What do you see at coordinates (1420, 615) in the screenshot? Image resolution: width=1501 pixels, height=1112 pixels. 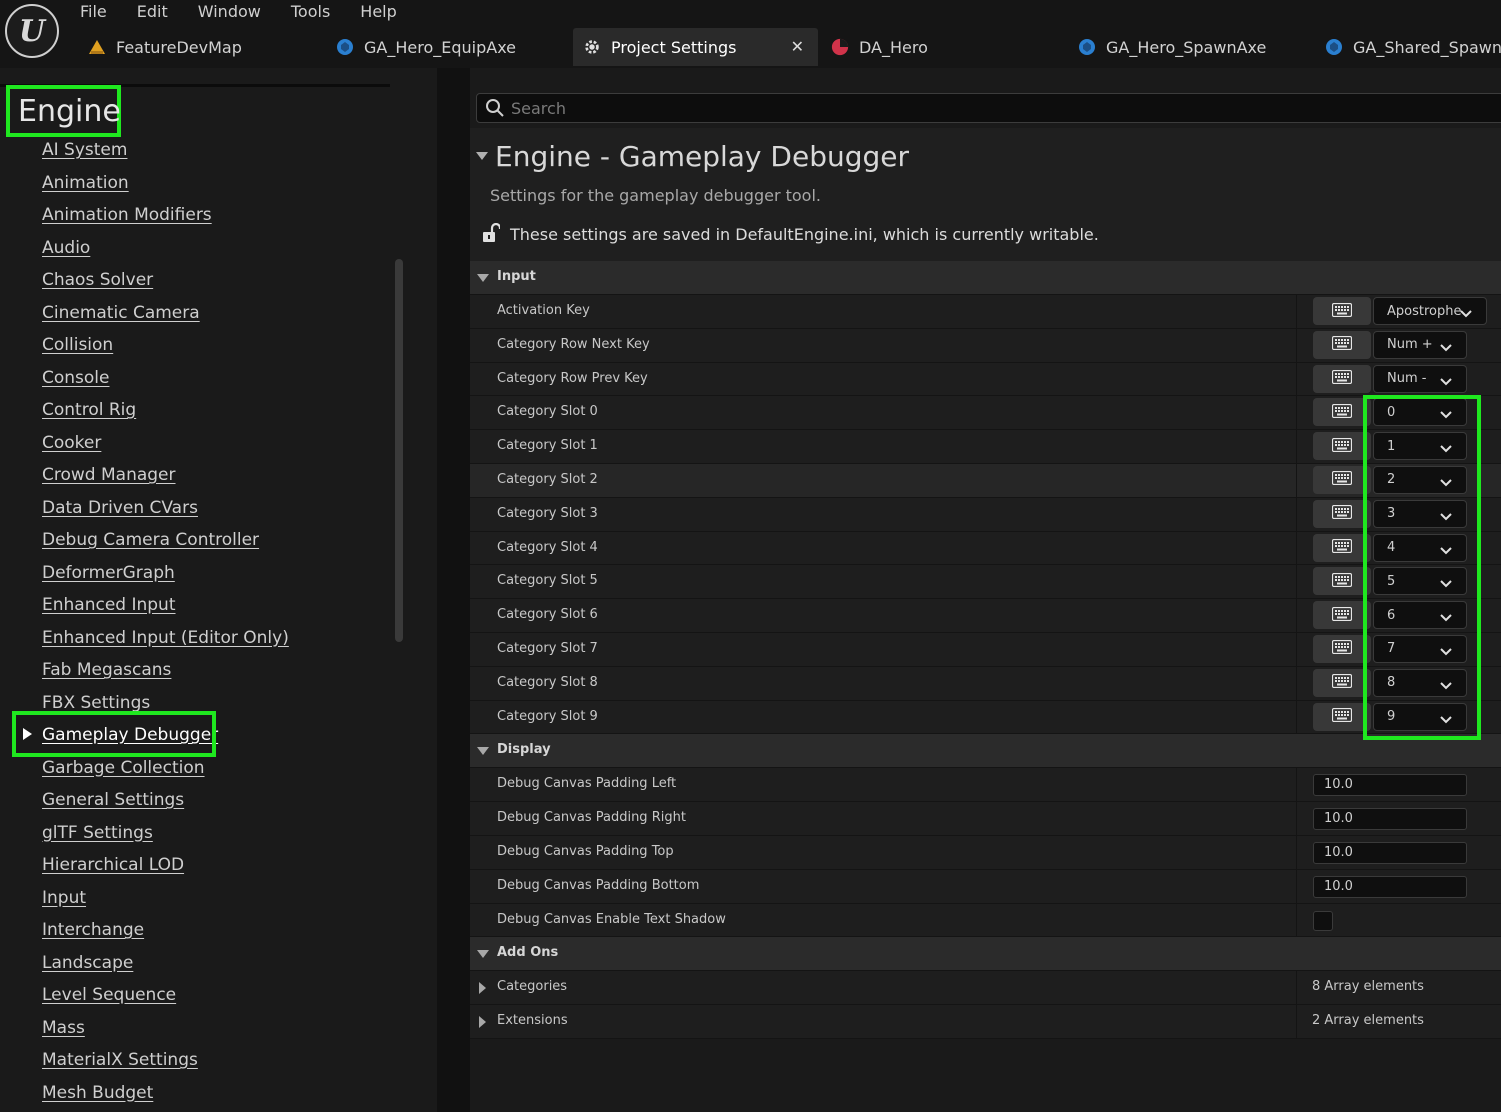 I see `key-selector-dropdown: 6` at bounding box center [1420, 615].